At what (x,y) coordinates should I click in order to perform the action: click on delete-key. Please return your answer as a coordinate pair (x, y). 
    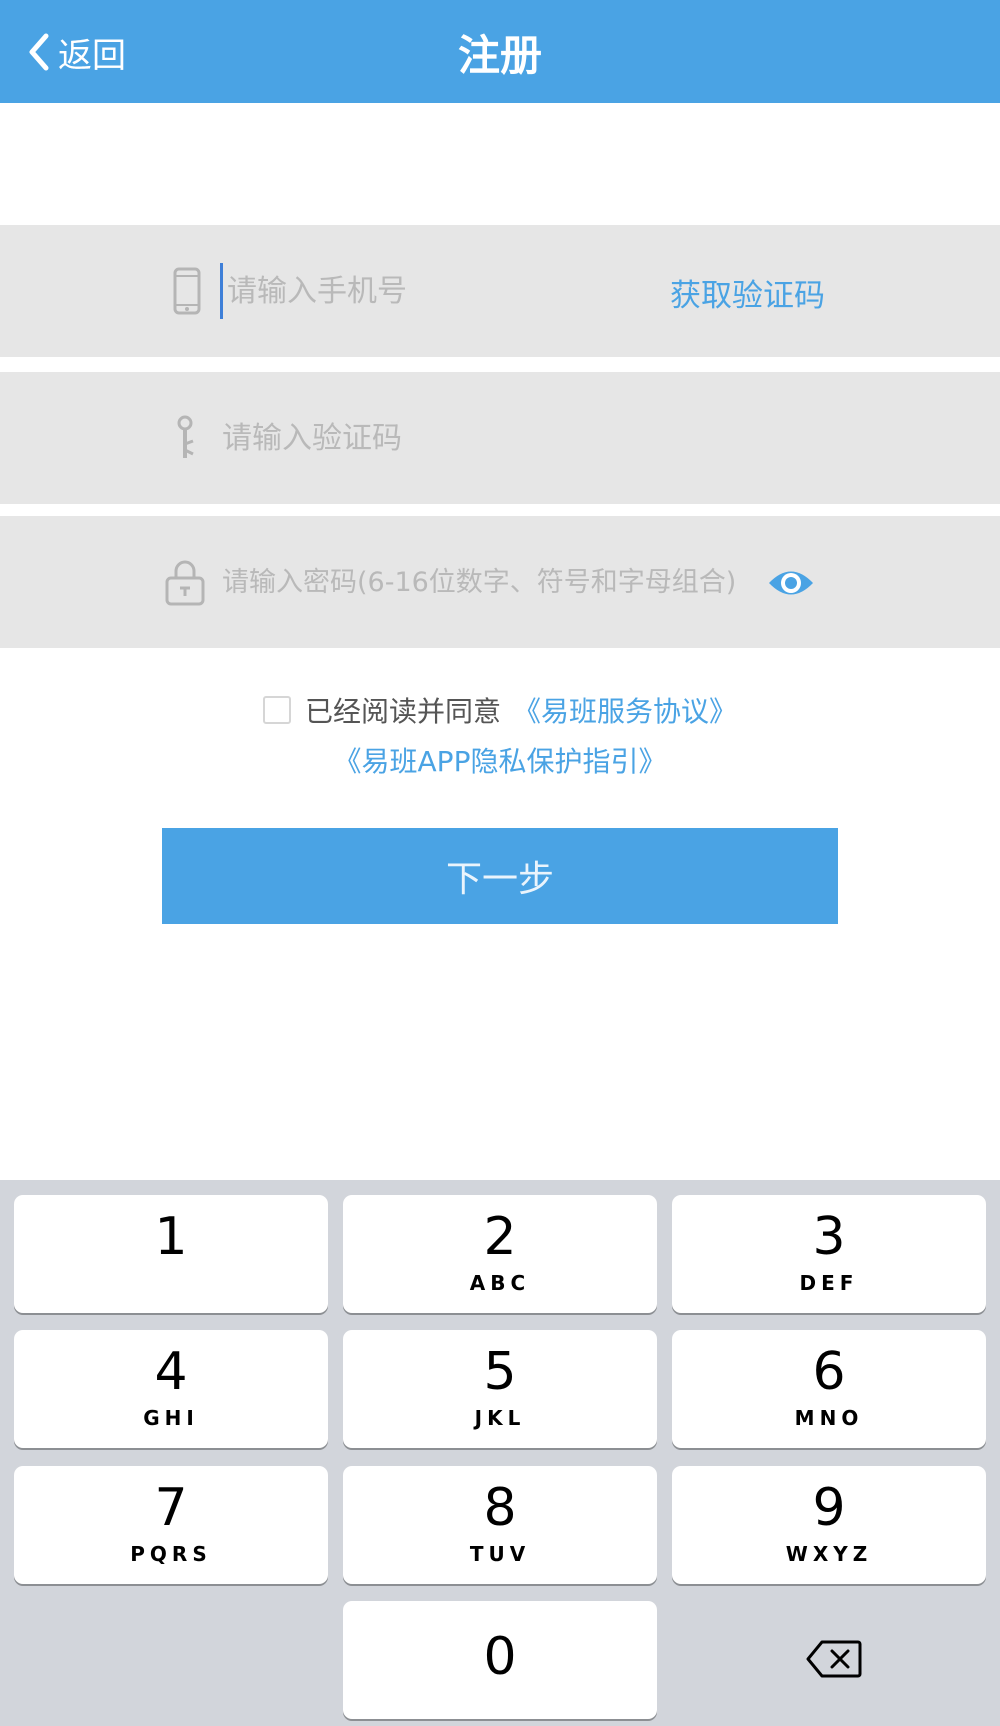
    Looking at the image, I should click on (829, 1660).